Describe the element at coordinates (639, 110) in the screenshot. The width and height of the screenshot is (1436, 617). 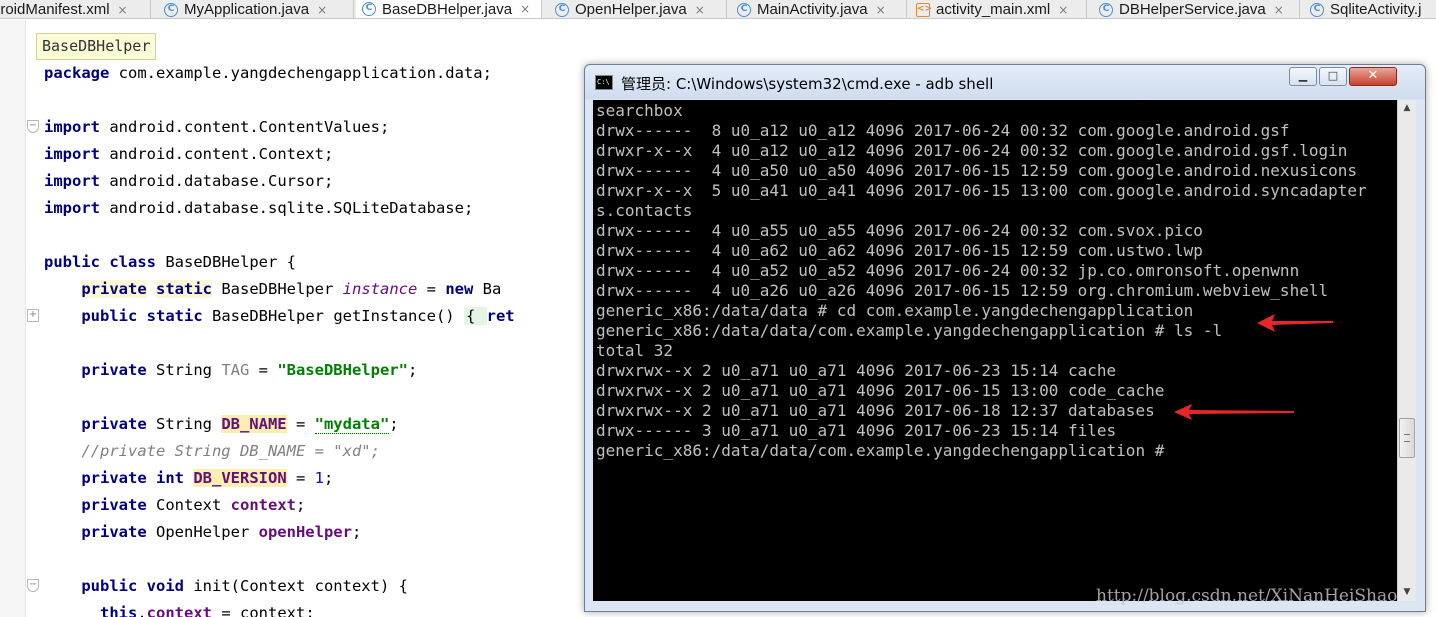
I see `console-line: searchbox` at that location.